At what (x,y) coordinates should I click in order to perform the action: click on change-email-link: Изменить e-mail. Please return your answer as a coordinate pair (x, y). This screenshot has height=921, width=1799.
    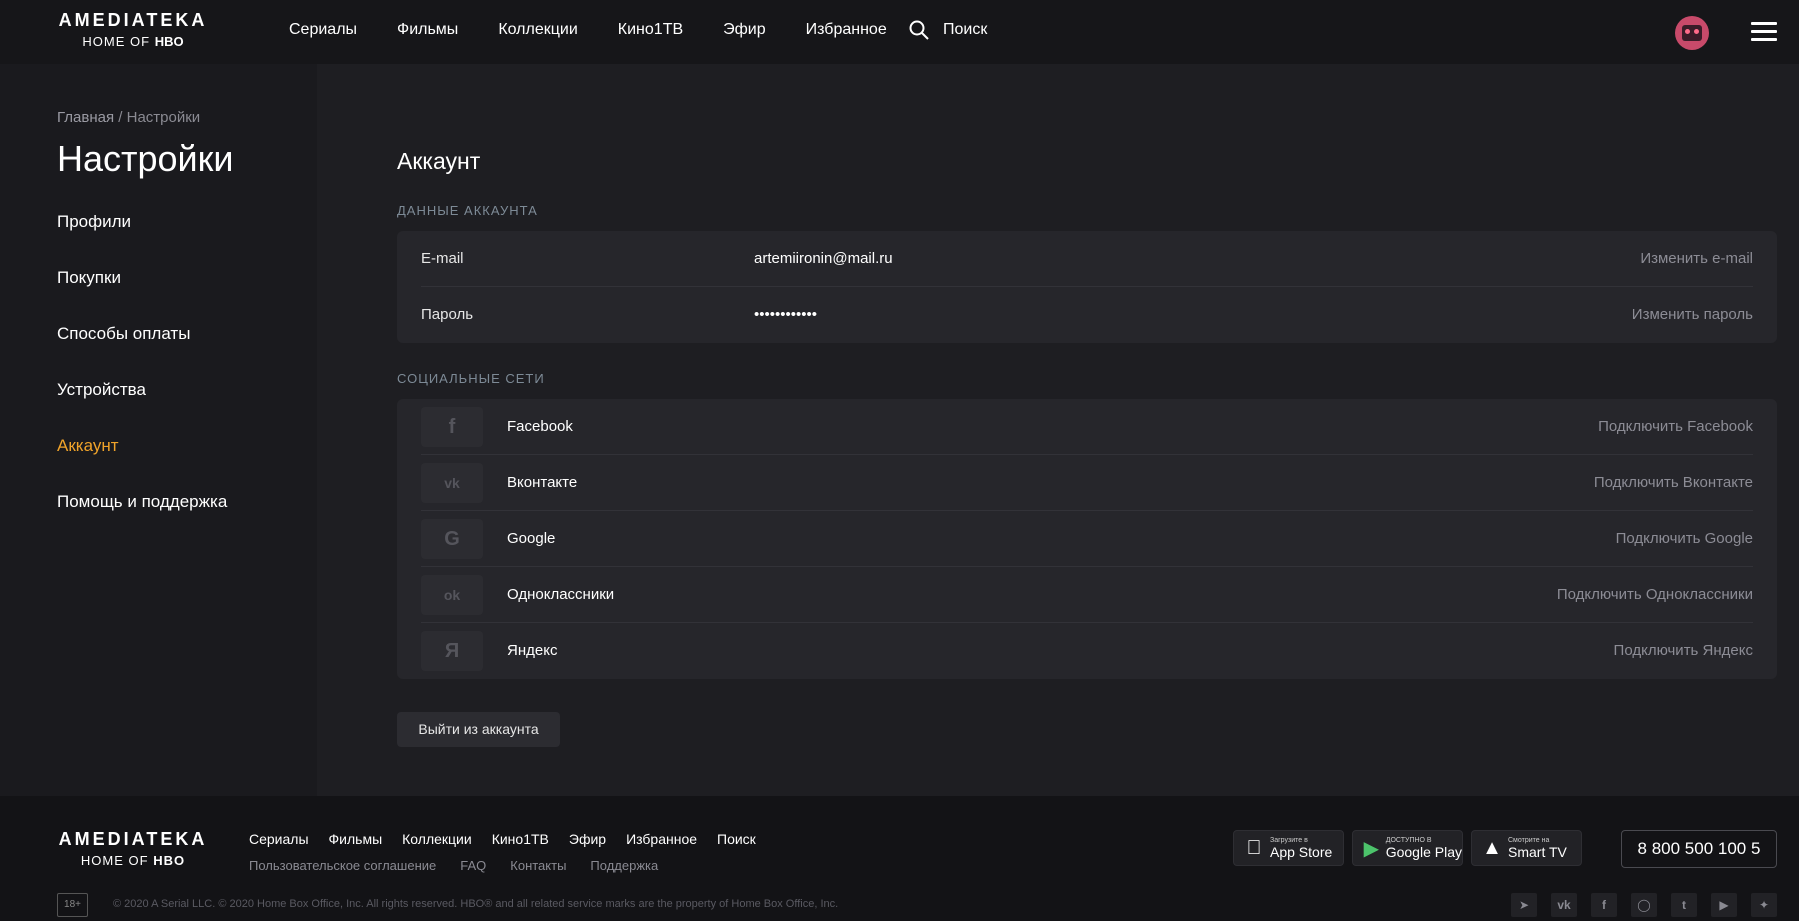
    Looking at the image, I should click on (1696, 258).